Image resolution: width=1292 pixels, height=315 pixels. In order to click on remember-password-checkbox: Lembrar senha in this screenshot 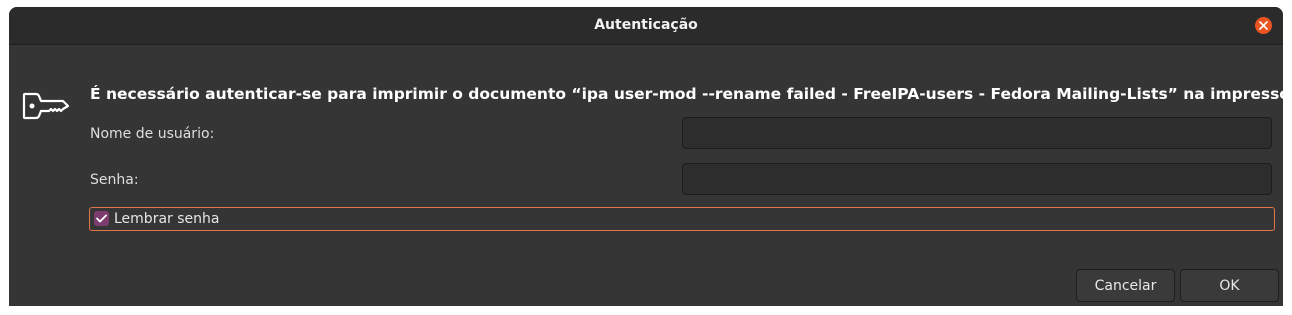, I will do `click(682, 219)`.